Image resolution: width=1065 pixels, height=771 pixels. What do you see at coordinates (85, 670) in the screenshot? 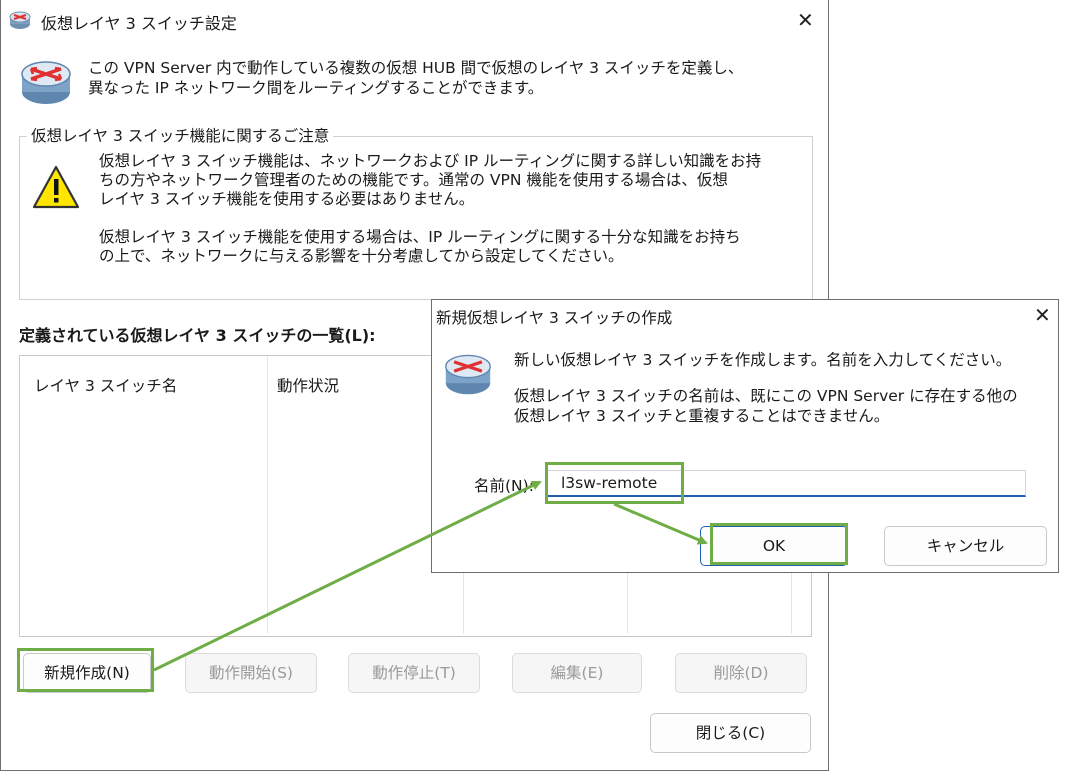
I see `highlight-new-button` at bounding box center [85, 670].